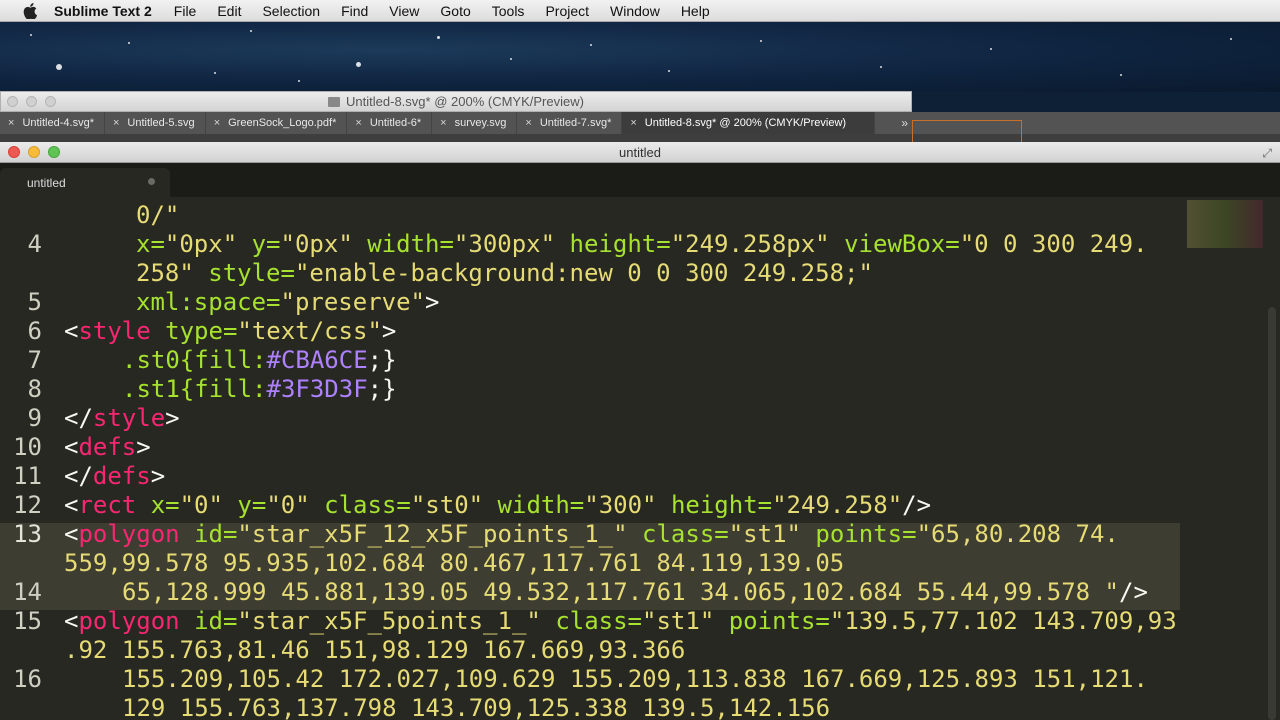  I want to click on sublime-window-title: untitled, so click(640, 152).